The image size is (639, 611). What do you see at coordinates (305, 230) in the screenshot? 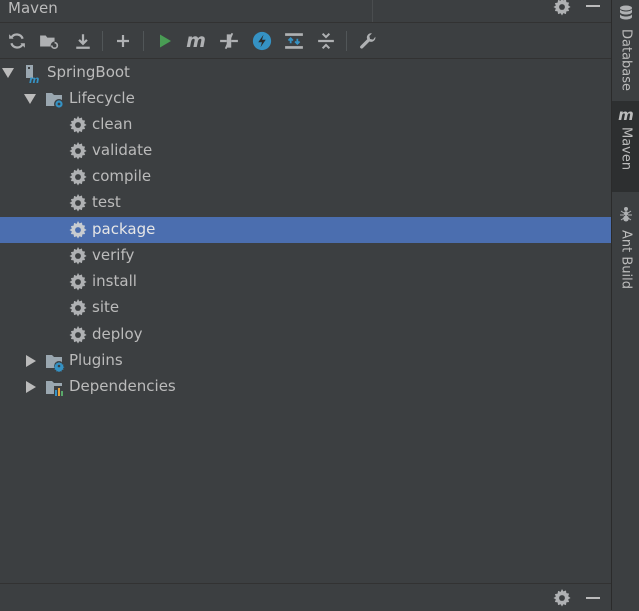
I see `goal-package: package` at bounding box center [305, 230].